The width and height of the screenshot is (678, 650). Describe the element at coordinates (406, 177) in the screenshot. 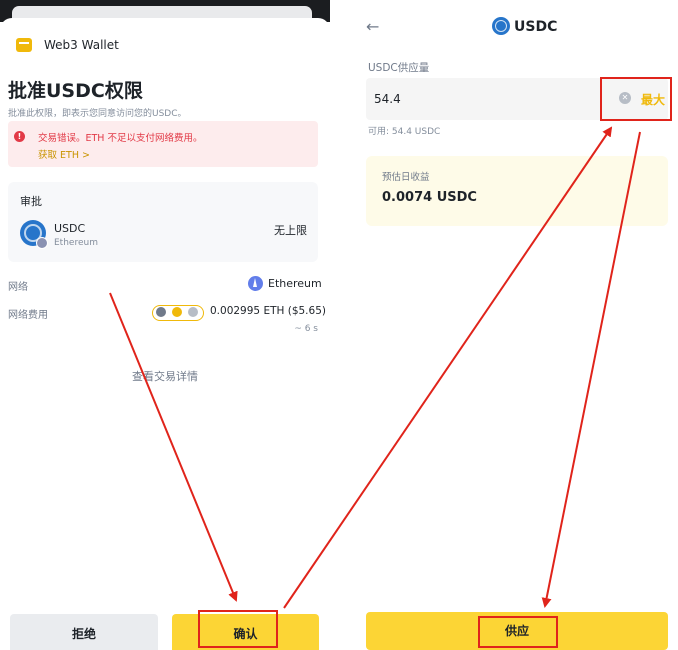

I see `daily-earnings-label: 预估日收益` at that location.